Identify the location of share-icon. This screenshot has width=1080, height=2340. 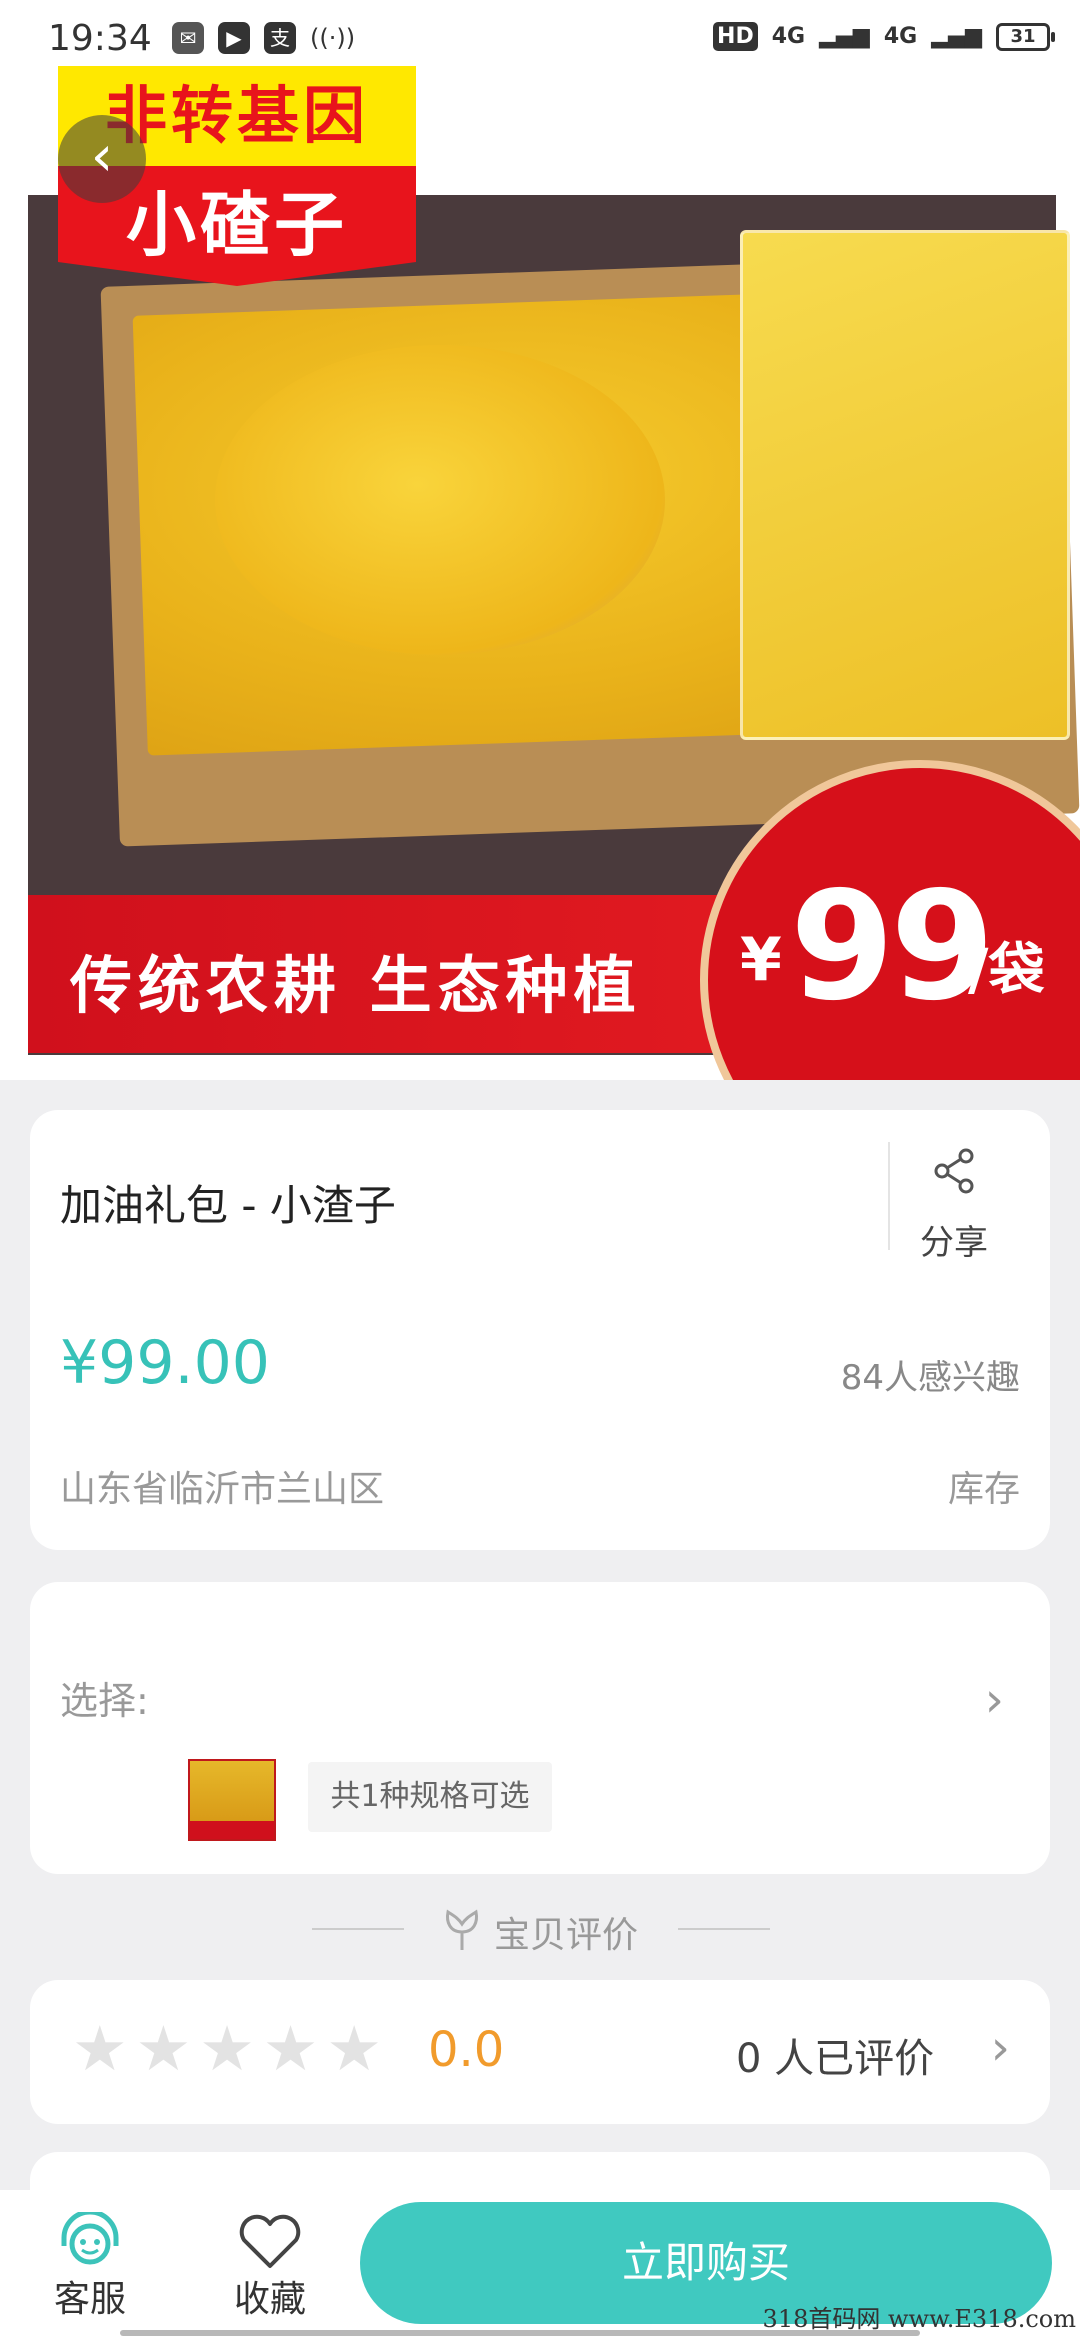
(955, 1171).